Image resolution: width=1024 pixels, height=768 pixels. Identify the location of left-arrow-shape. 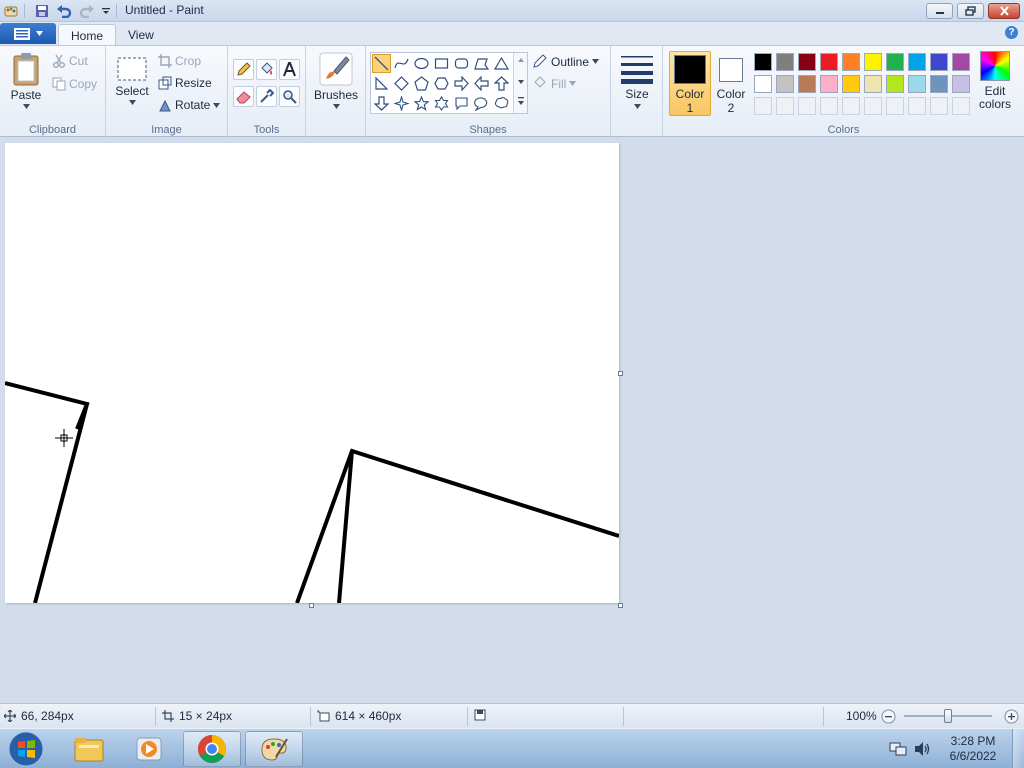
(481, 83).